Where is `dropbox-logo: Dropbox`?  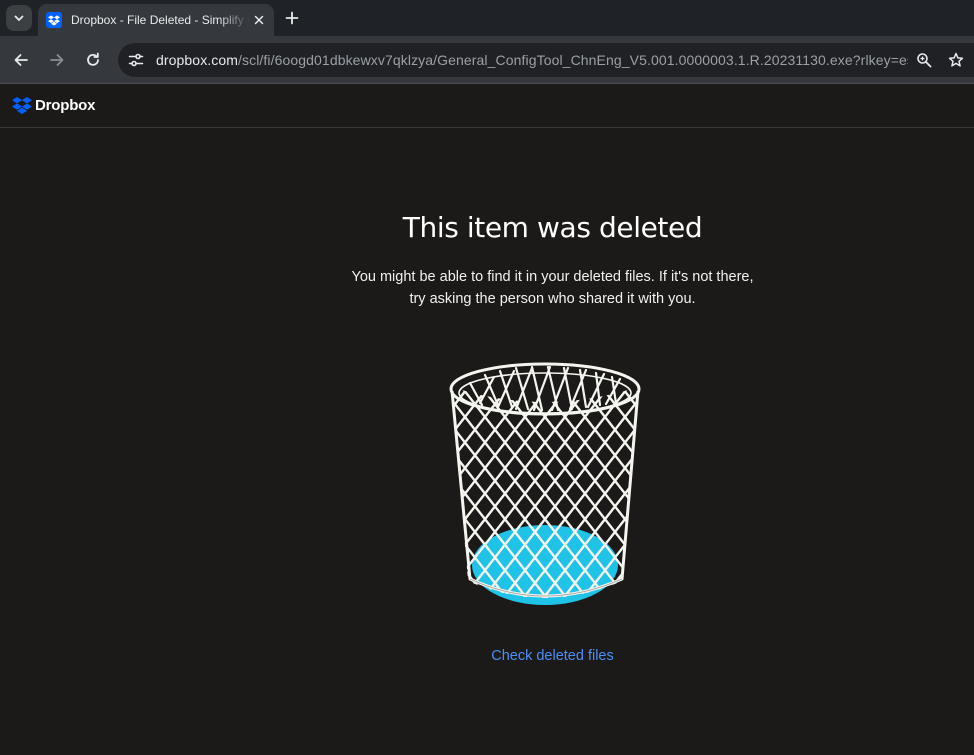
dropbox-logo: Dropbox is located at coordinates (53, 105).